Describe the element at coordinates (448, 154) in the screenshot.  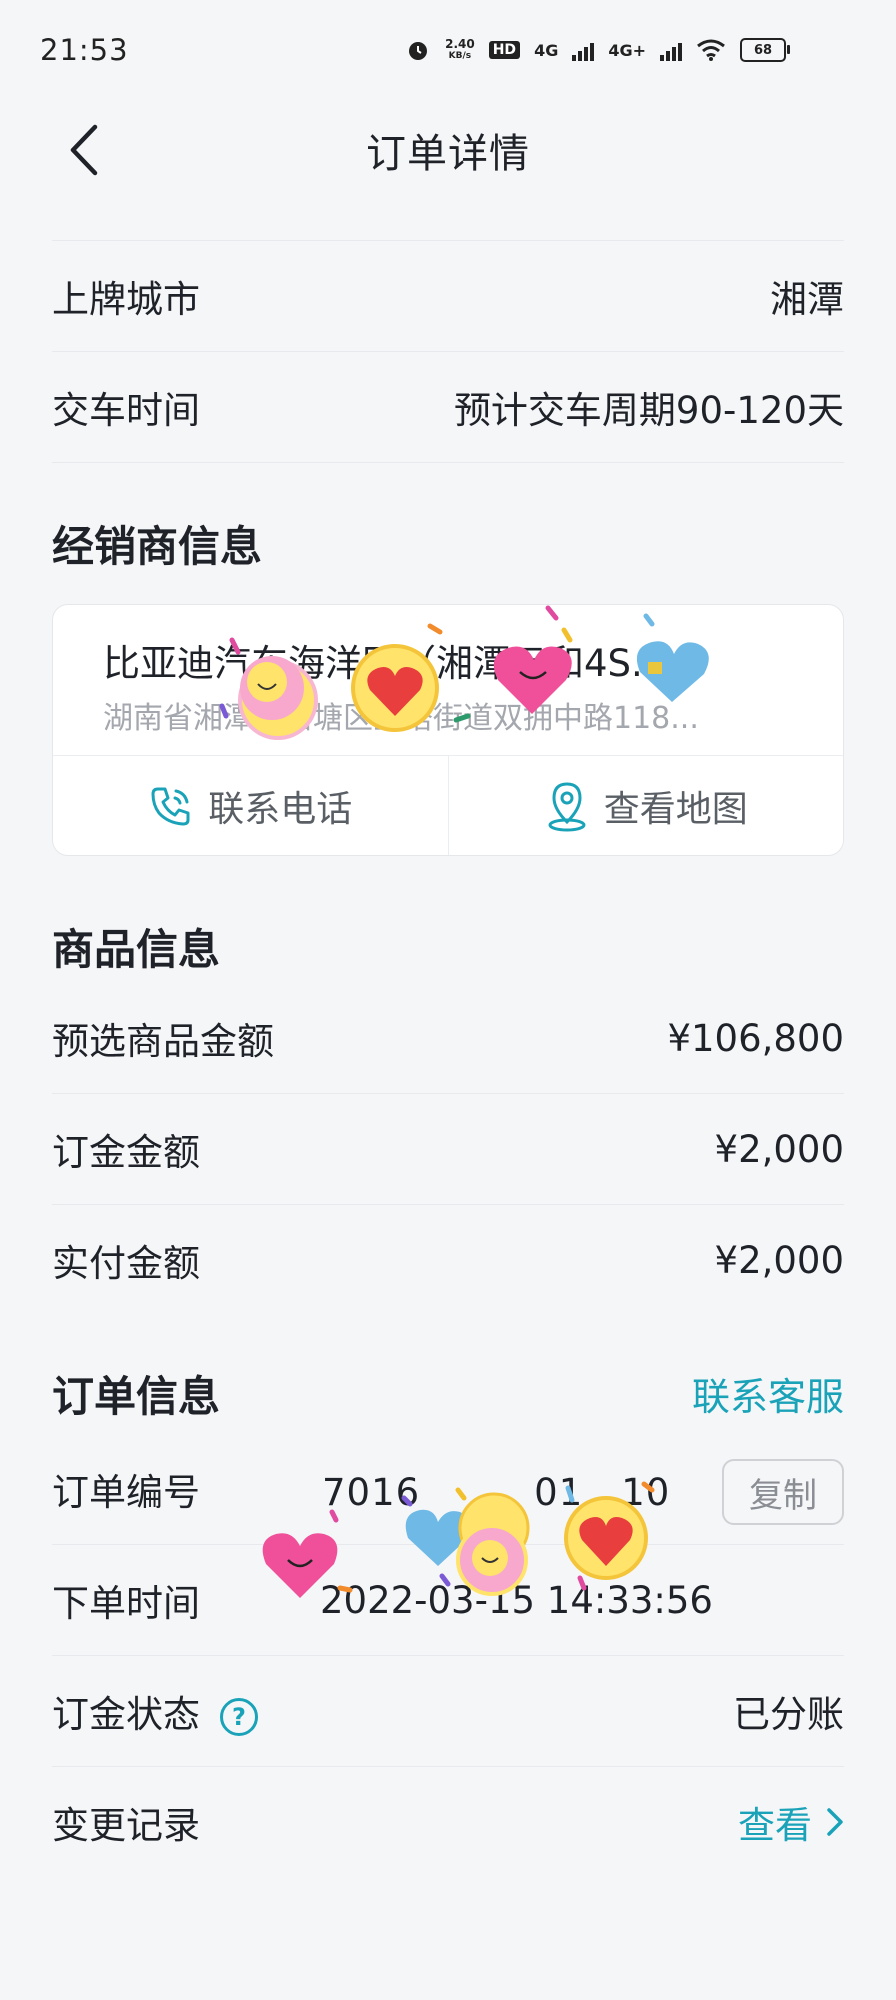
I see `page-title: 订单详情` at that location.